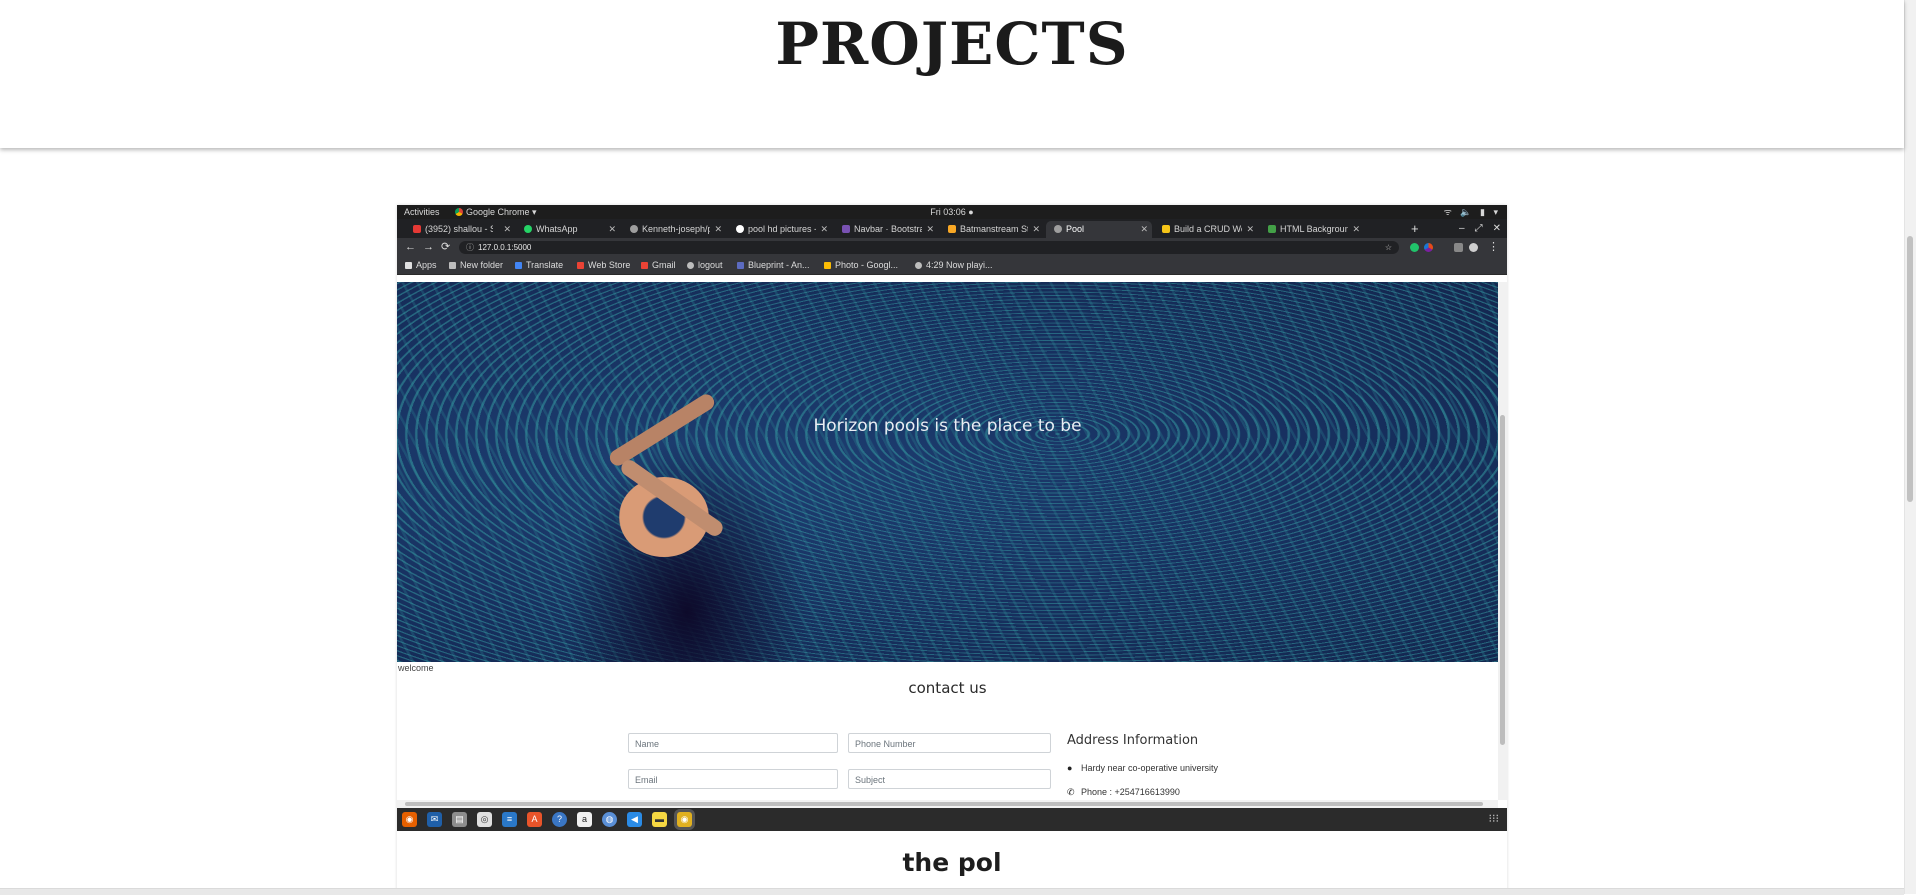  What do you see at coordinates (1272, 229) in the screenshot?
I see `w3schools-icon` at bounding box center [1272, 229].